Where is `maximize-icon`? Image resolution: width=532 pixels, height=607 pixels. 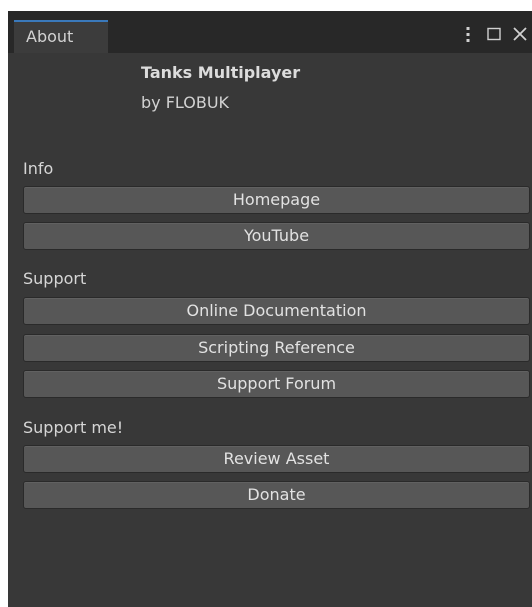 maximize-icon is located at coordinates (494, 34).